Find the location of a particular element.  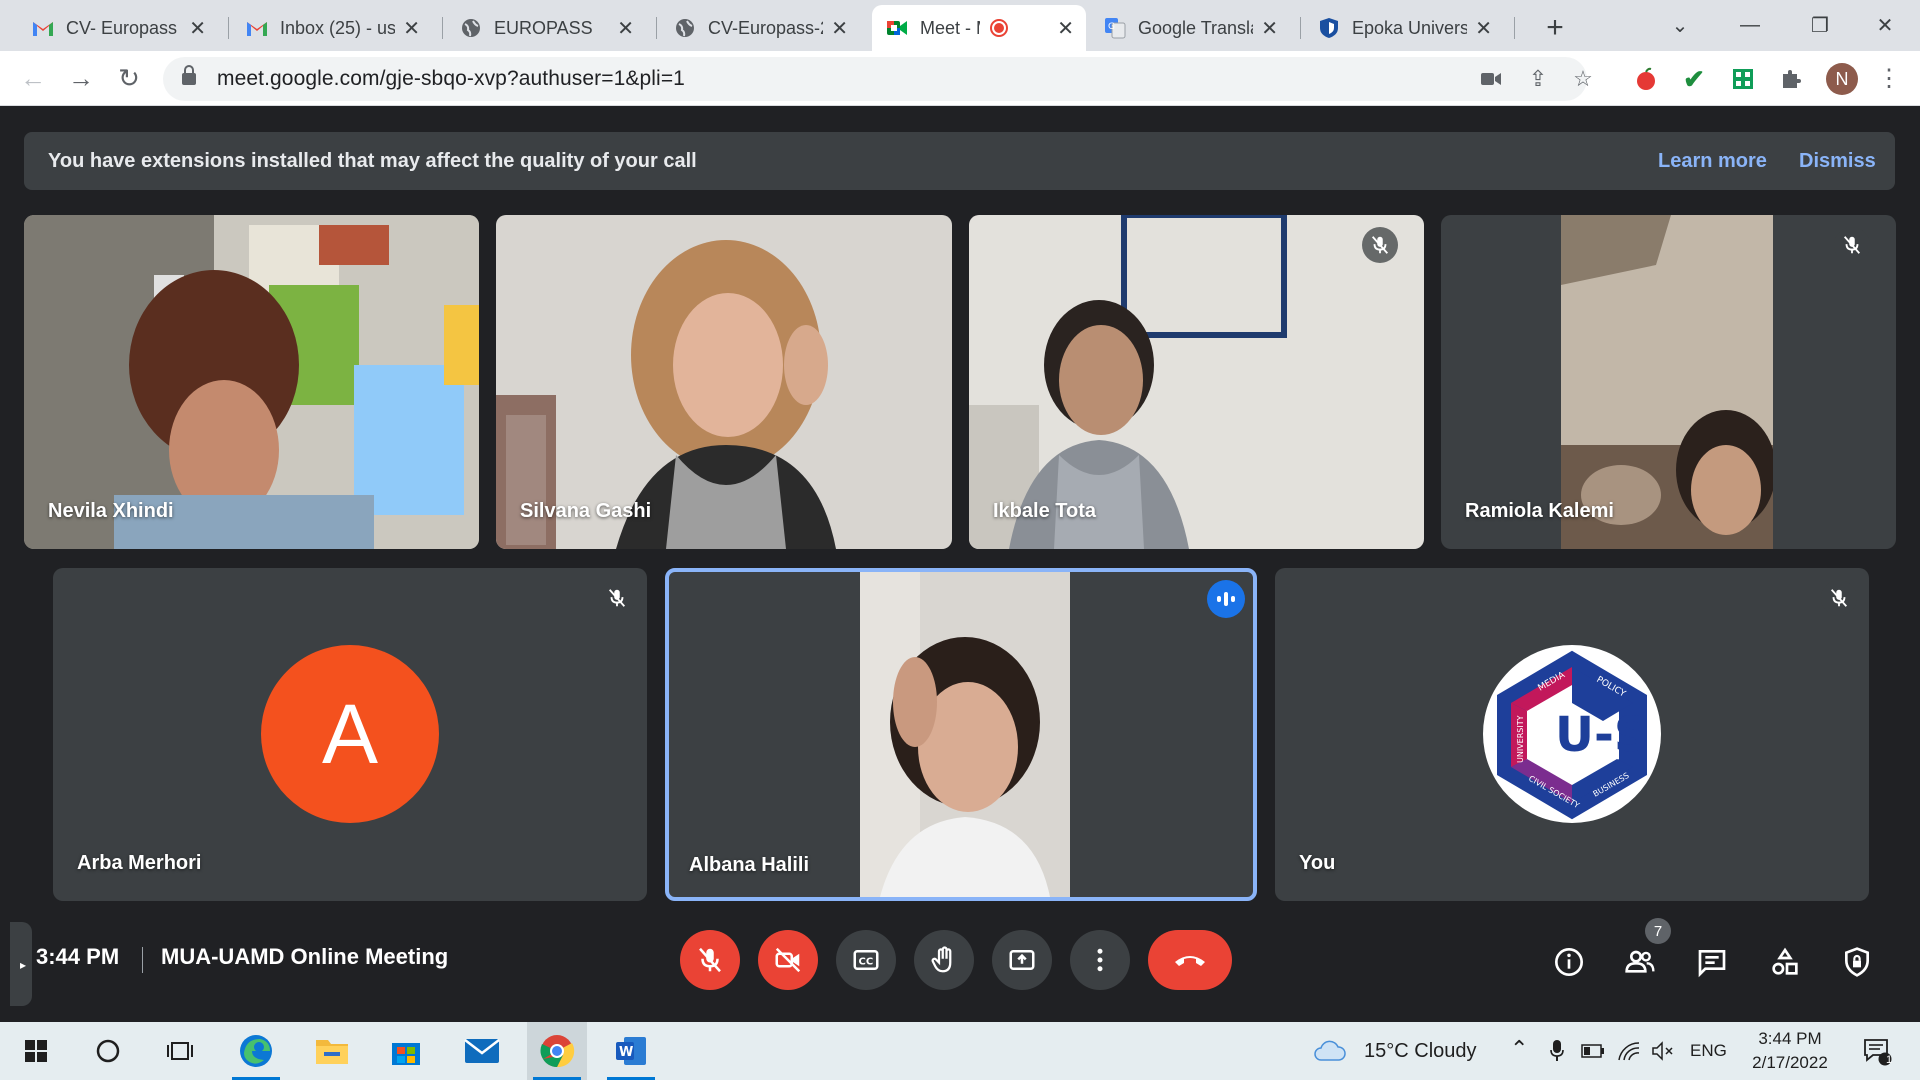

meeting-time: 3:44 PM is located at coordinates (78, 956).